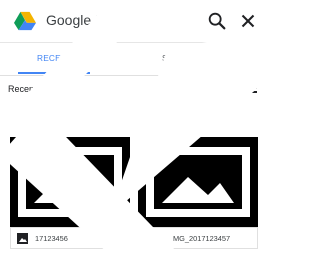 This screenshot has height=255, width=320. What do you see at coordinates (133, 21) in the screenshot?
I see `app-bar: Google Drive` at bounding box center [133, 21].